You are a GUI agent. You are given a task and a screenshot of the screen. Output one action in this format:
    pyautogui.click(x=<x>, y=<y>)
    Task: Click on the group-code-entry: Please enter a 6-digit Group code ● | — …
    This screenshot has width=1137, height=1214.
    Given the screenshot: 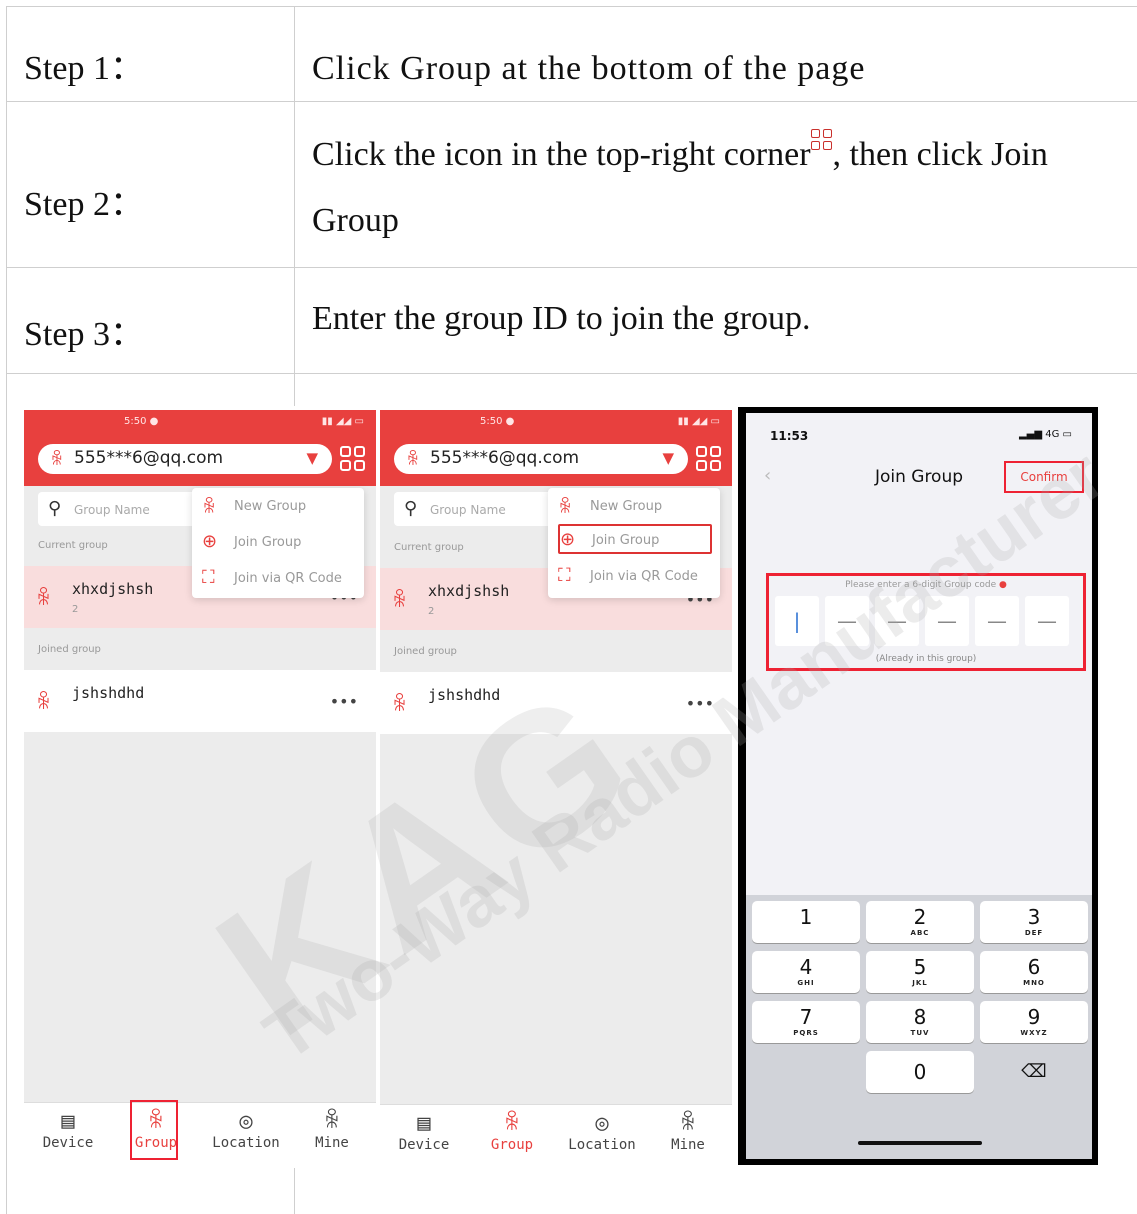 What is the action you would take?
    pyautogui.click(x=926, y=622)
    